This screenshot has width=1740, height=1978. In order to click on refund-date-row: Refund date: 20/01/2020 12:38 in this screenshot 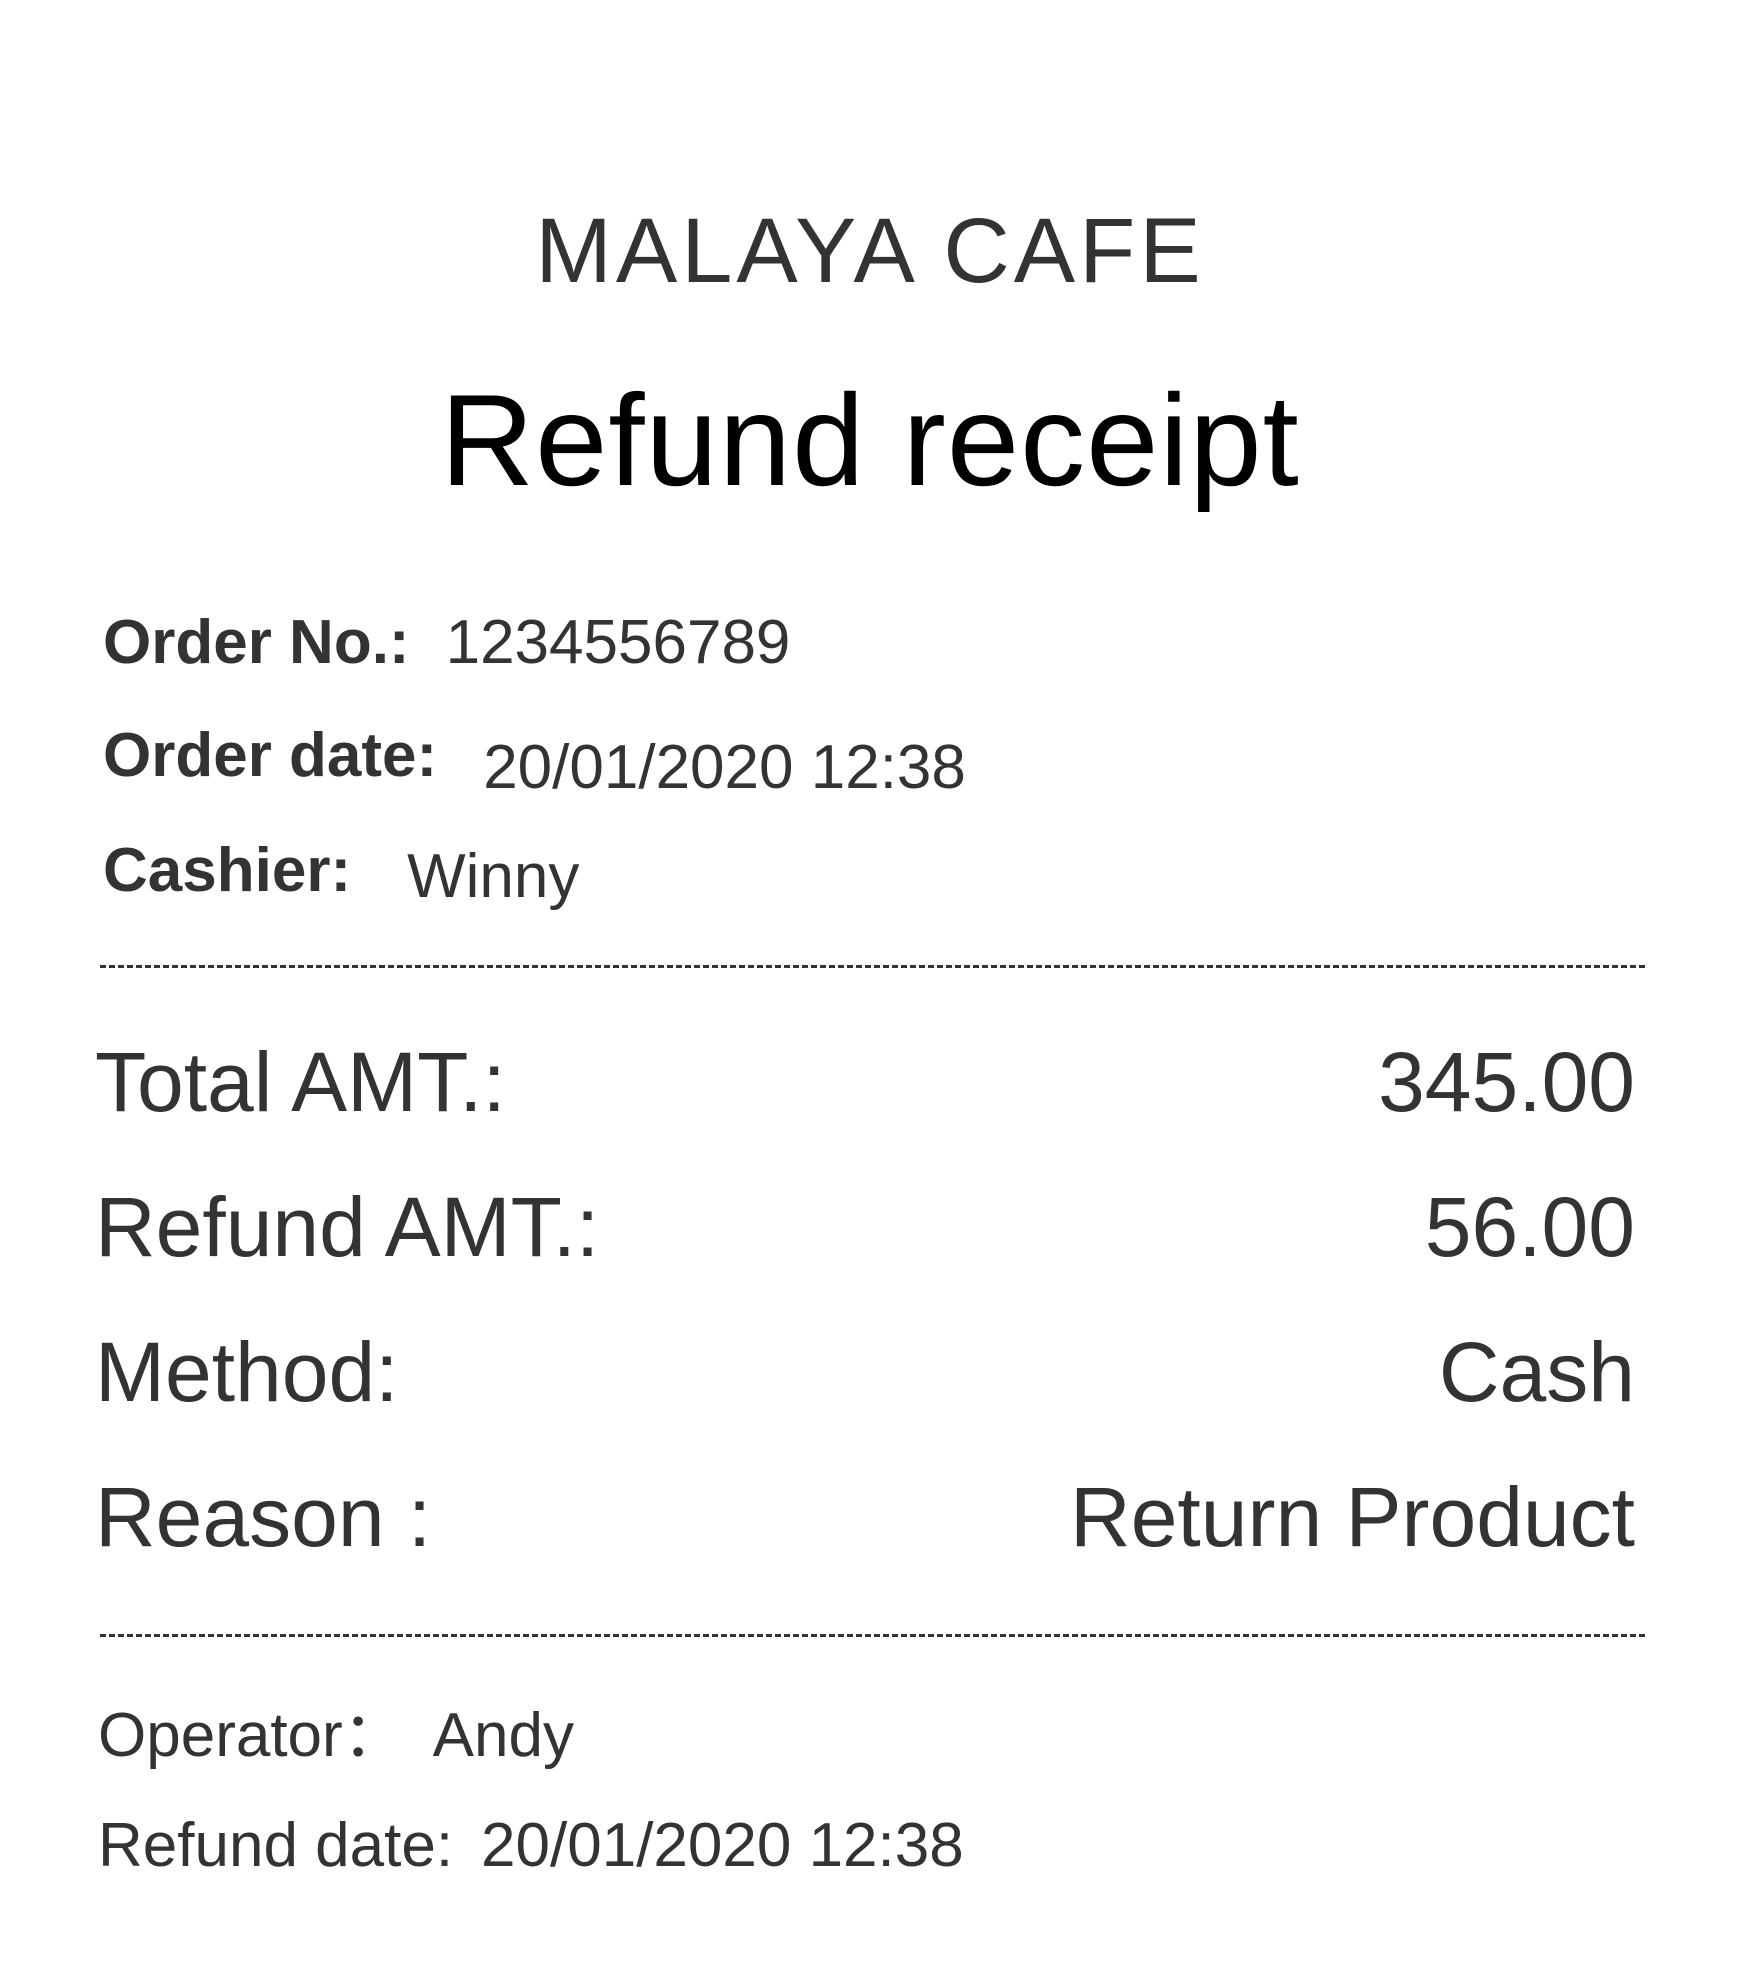, I will do `click(531, 1846)`.